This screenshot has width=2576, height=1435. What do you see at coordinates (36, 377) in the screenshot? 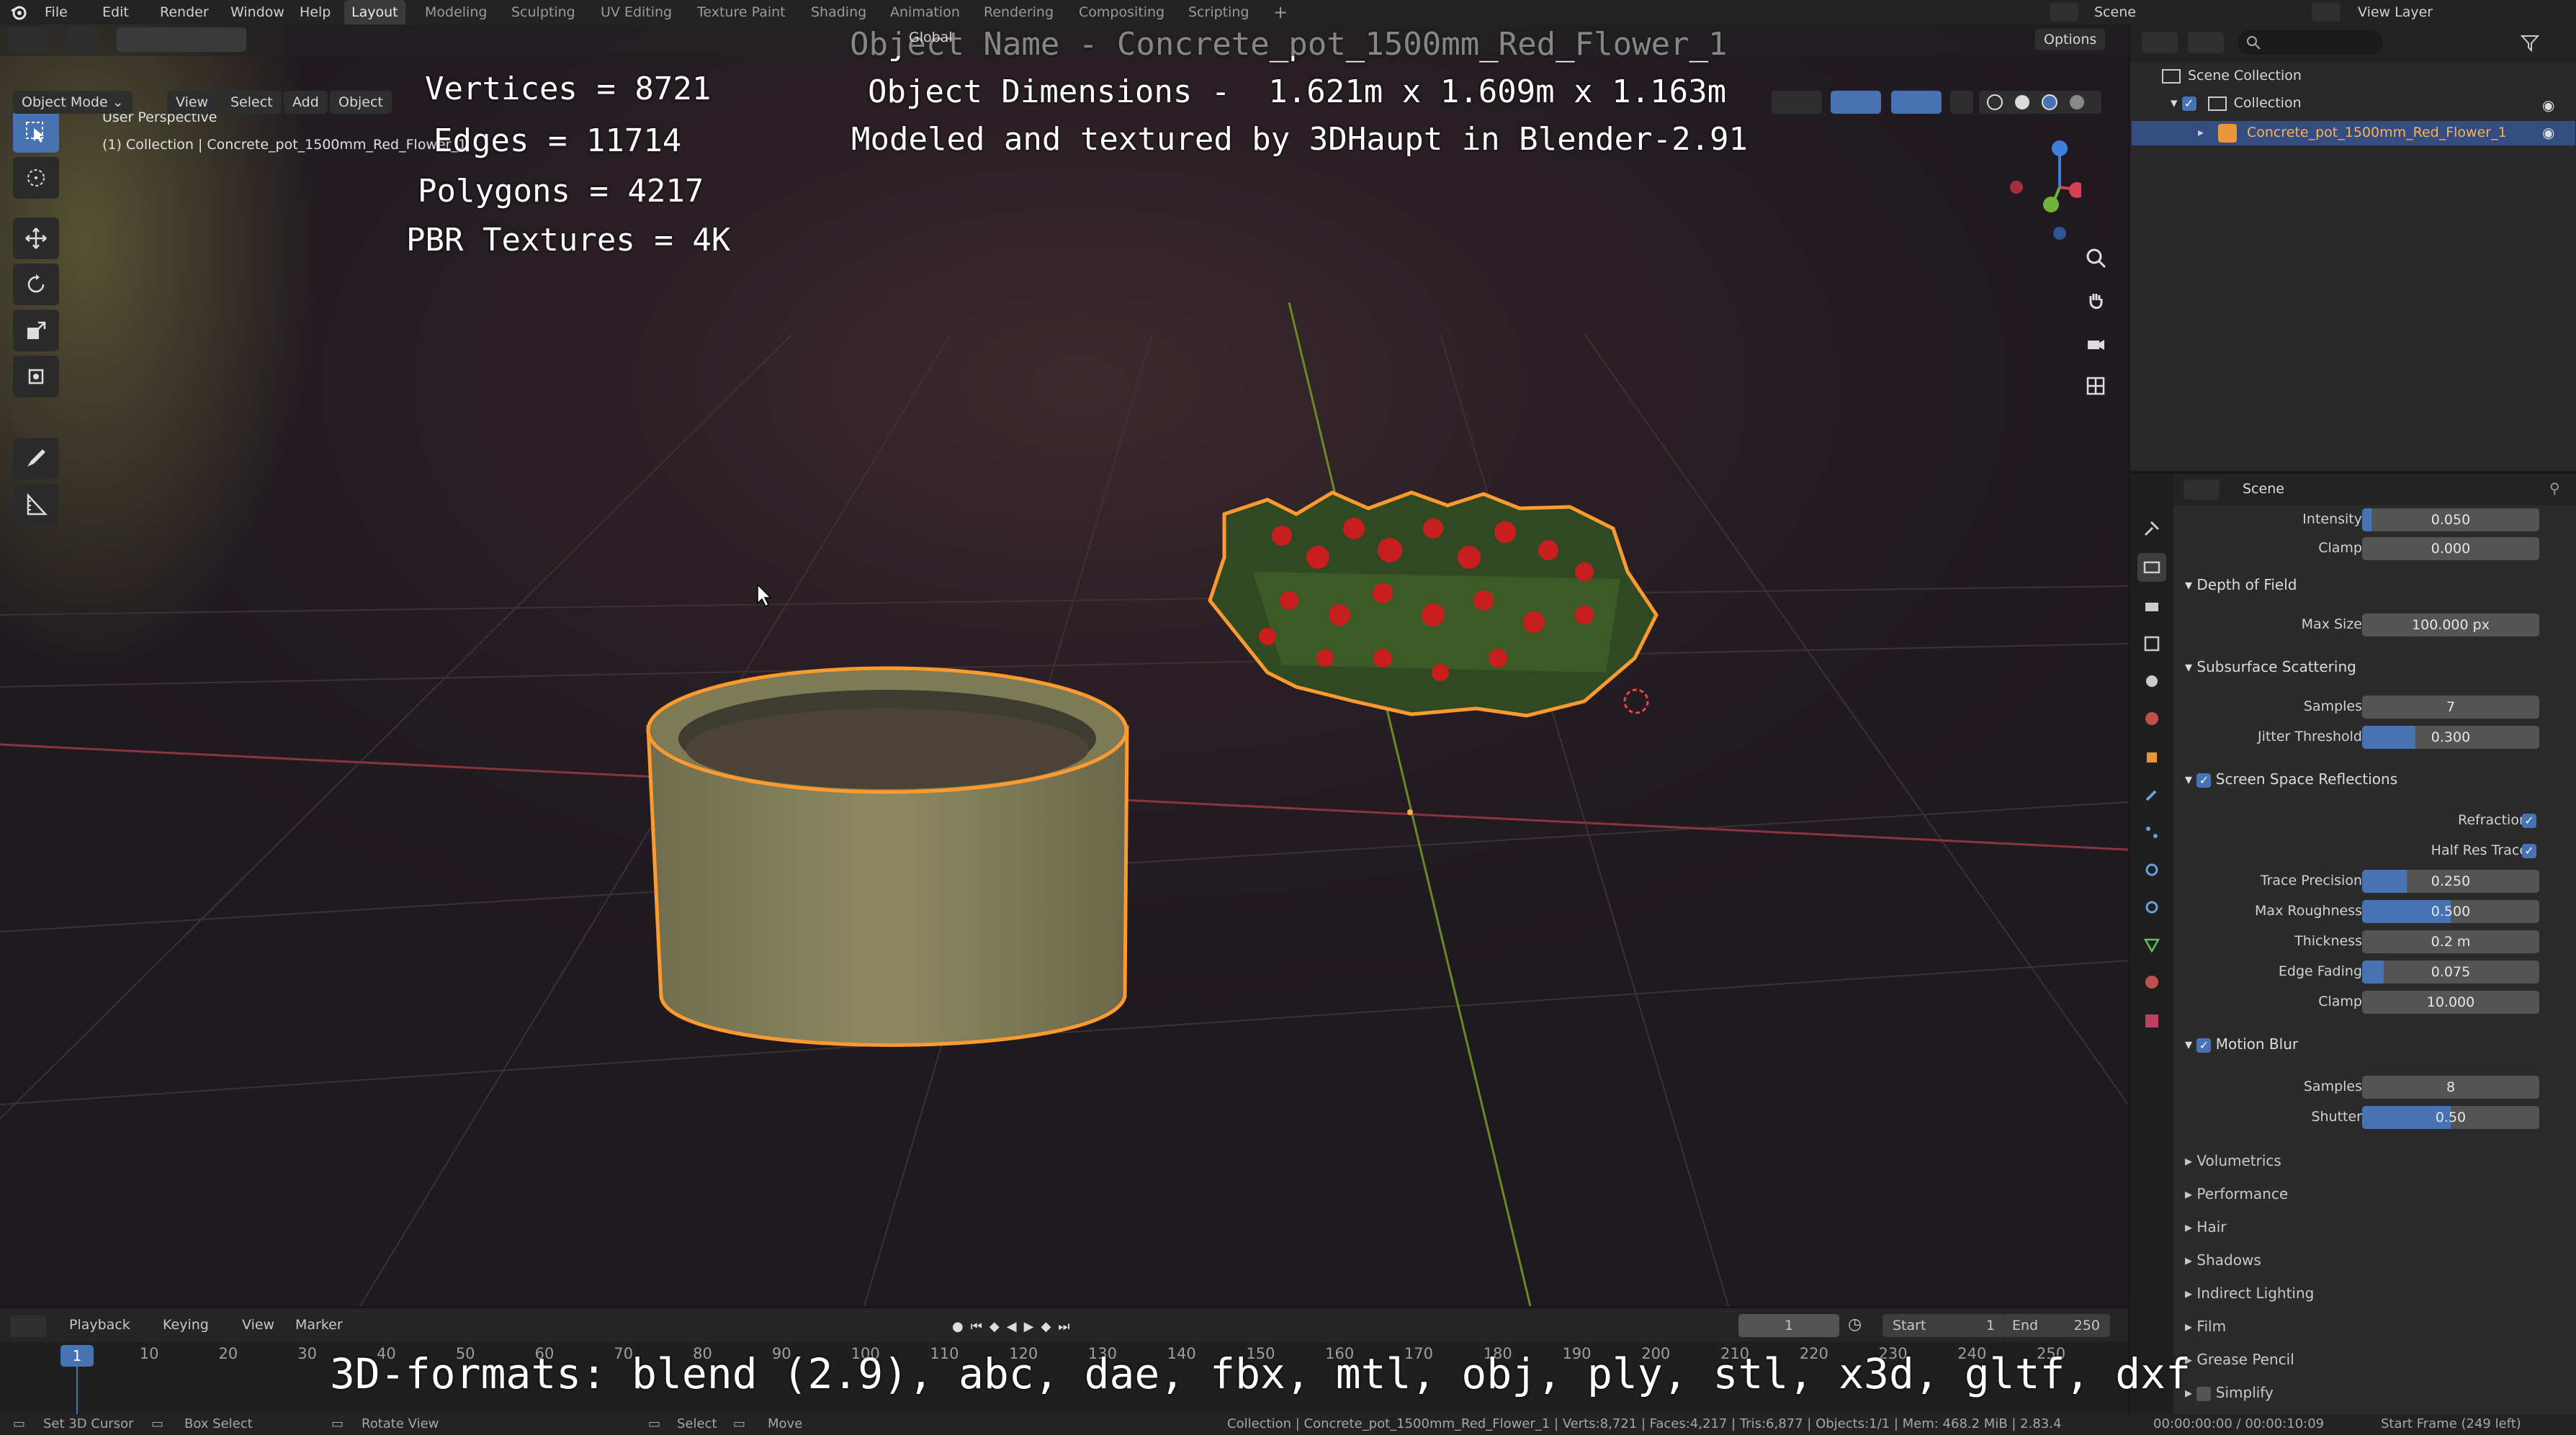
I see `transform-tool` at bounding box center [36, 377].